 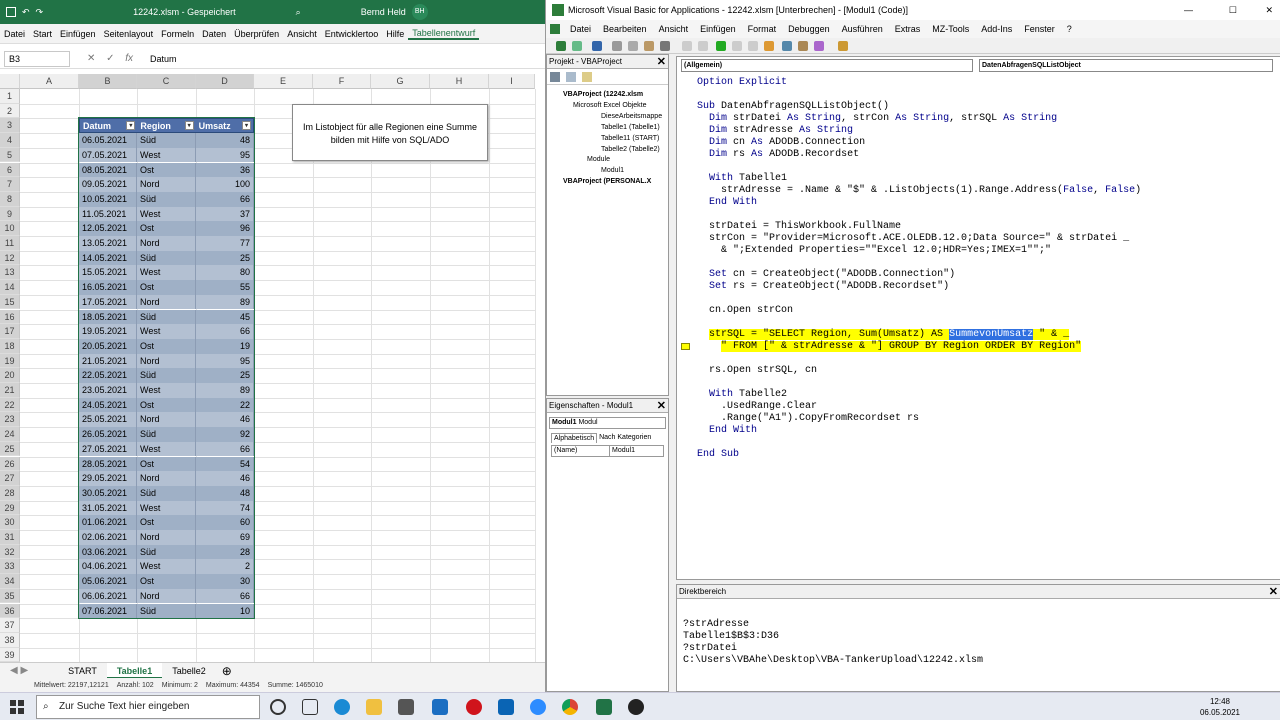 I want to click on table-cell: 27.05.2021, so click(x=108, y=449).